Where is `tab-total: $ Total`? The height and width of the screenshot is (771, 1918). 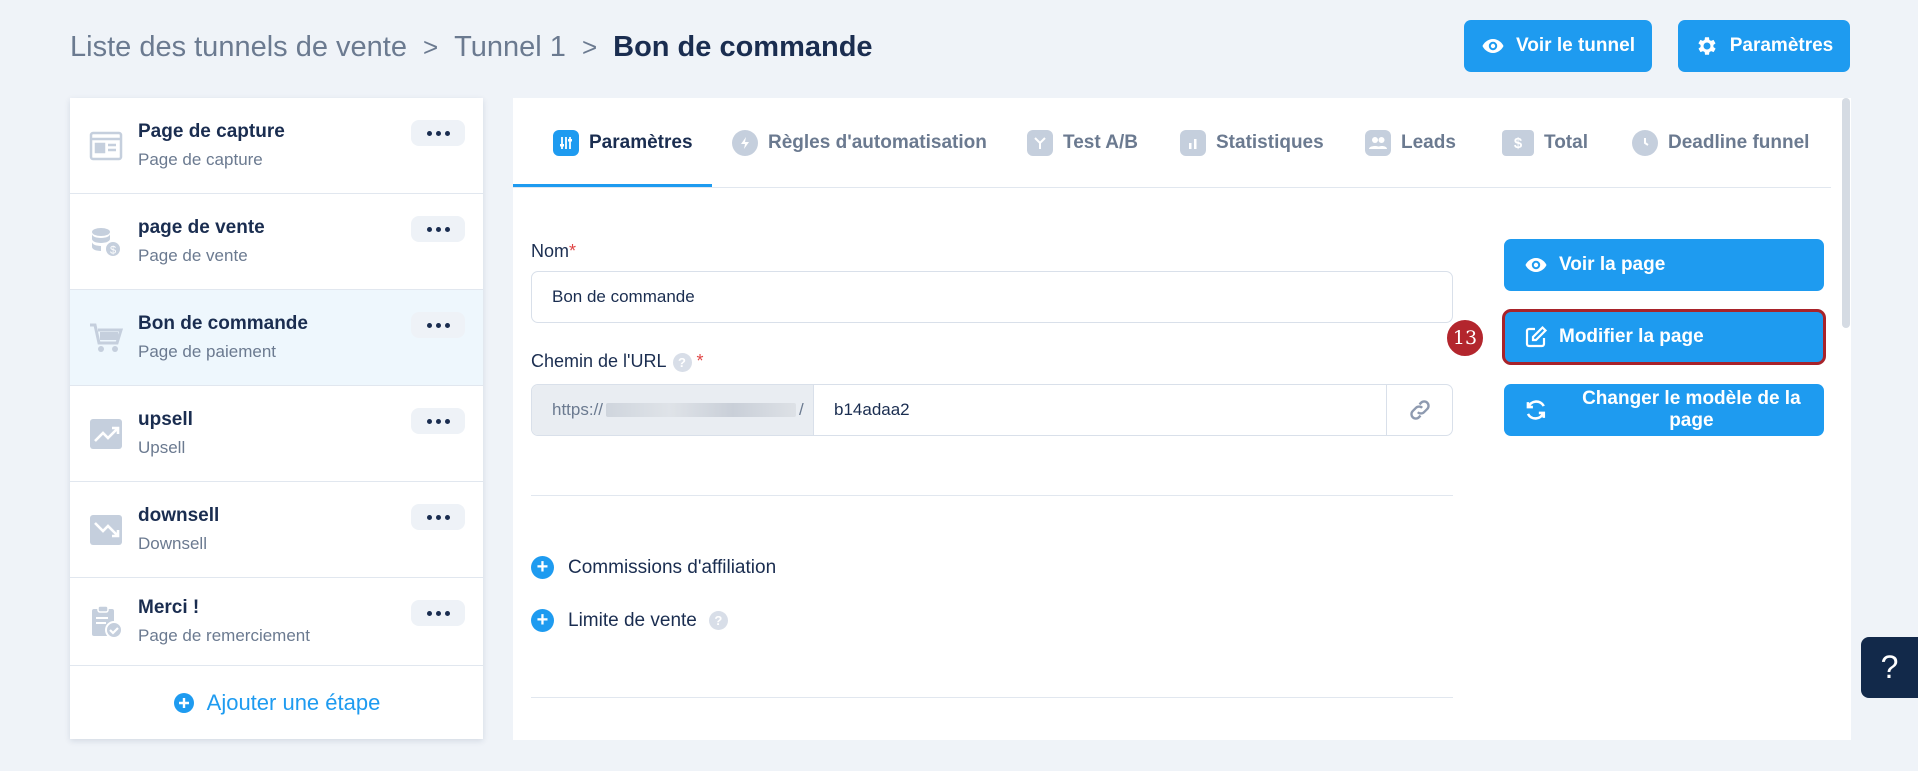
tab-total: $ Total is located at coordinates (1545, 143).